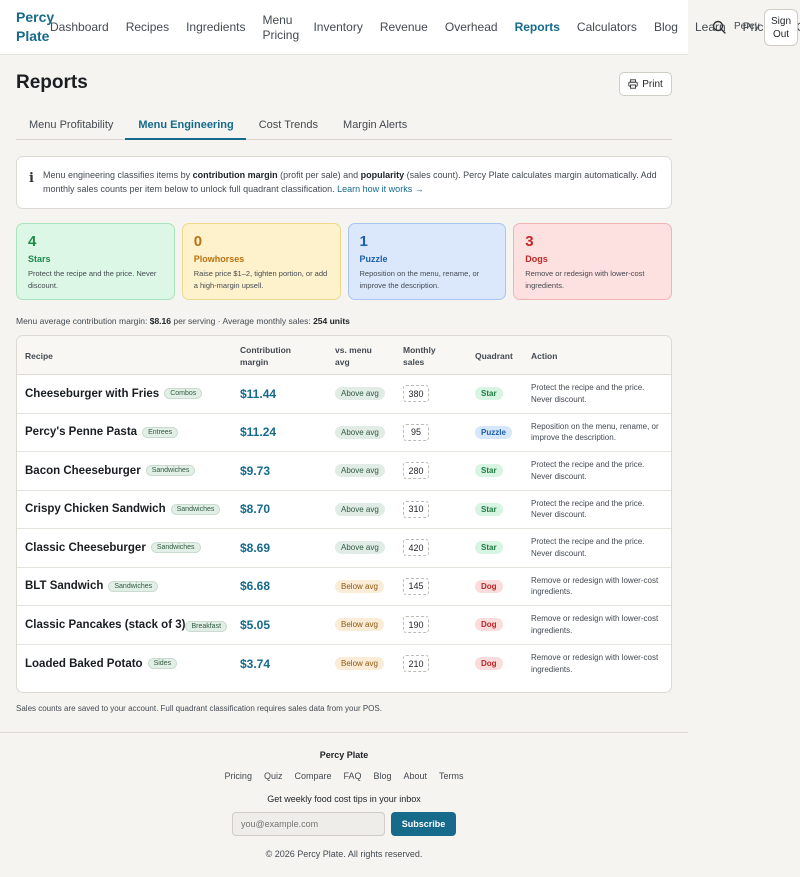  I want to click on contribution-margin: $11.44, so click(258, 393).